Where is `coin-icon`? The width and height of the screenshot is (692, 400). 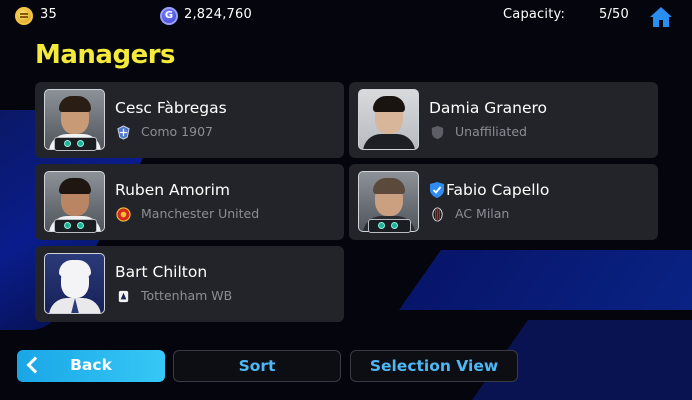 coin-icon is located at coordinates (24, 16).